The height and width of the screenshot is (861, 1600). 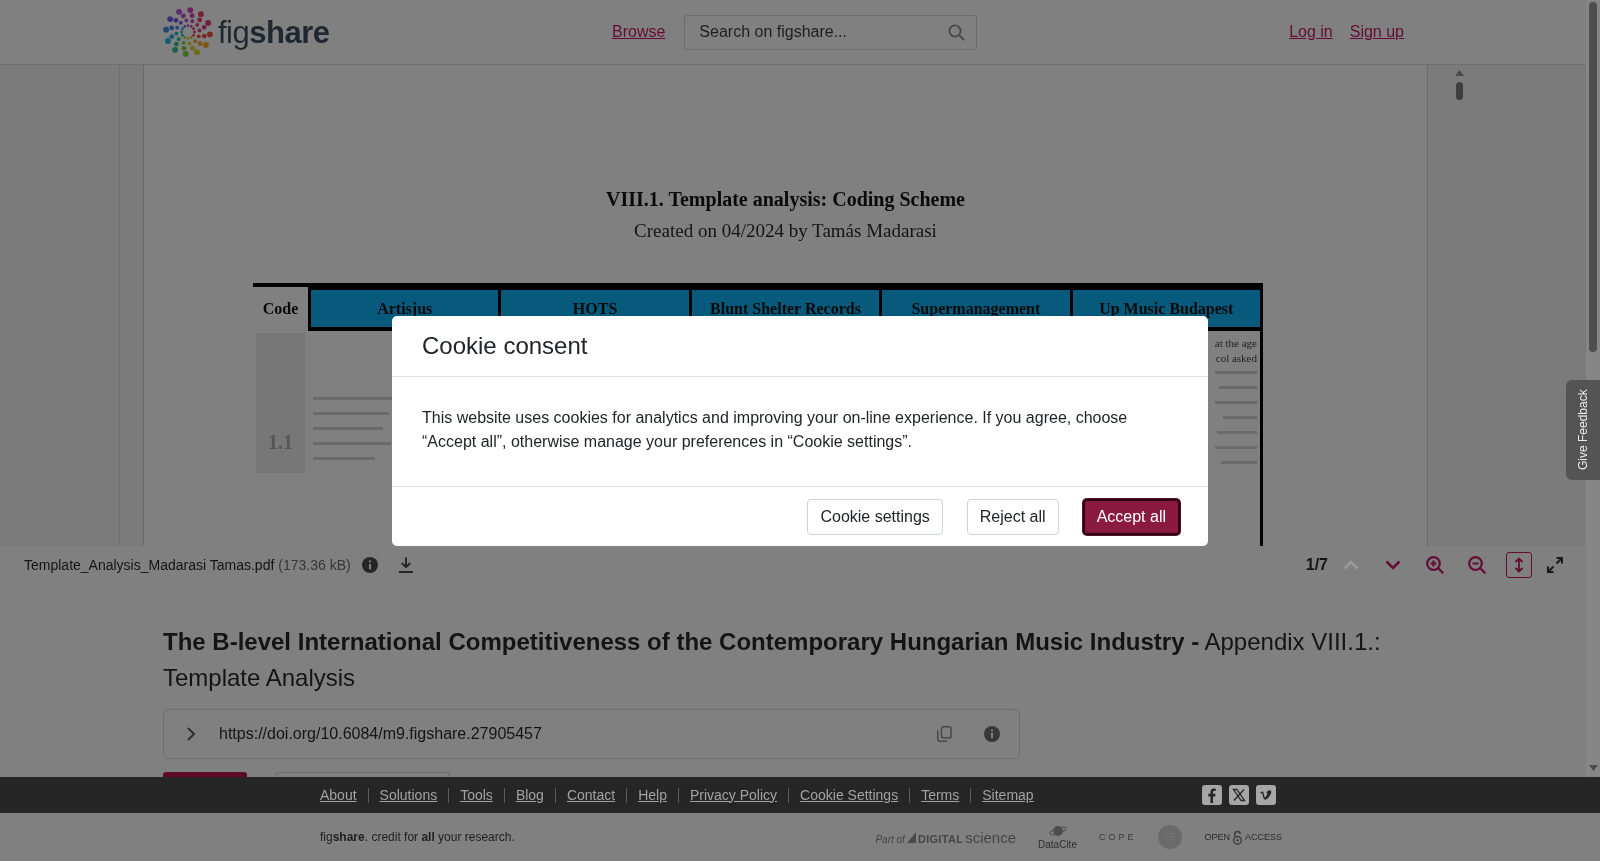 I want to click on partner-logo-text: DIGITAL, so click(x=940, y=838).